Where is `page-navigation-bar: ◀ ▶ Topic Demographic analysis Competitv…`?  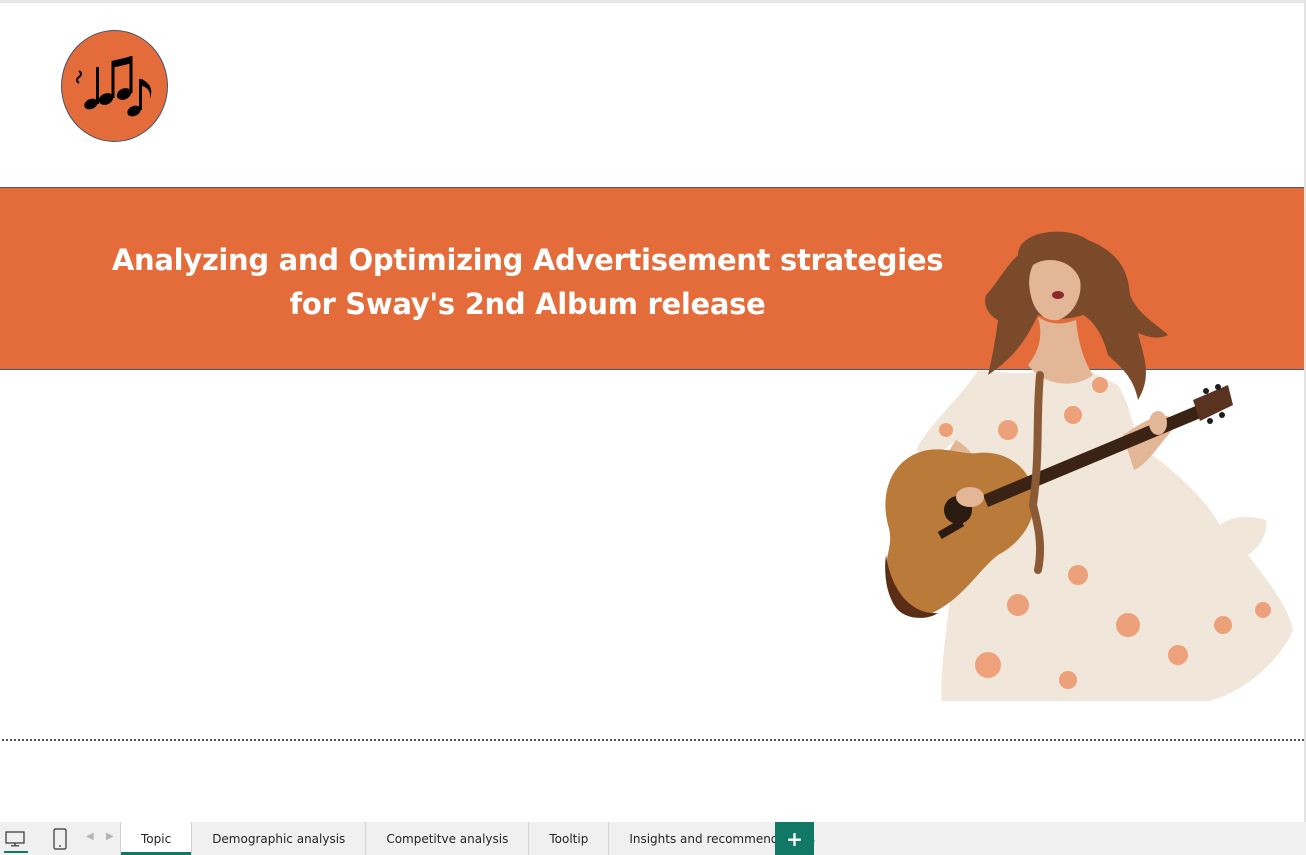
page-navigation-bar: ◀ ▶ Topic Demographic analysis Competitv… is located at coordinates (653, 838).